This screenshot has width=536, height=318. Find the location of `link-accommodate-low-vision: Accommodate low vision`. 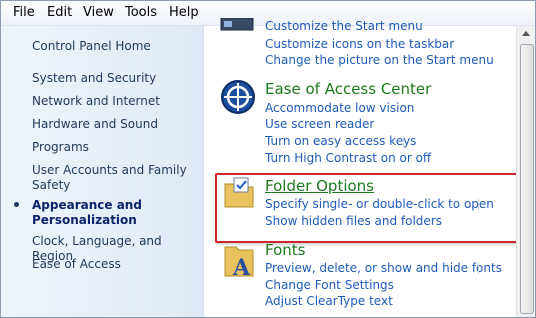

link-accommodate-low-vision: Accommodate low vision is located at coordinates (339, 108).